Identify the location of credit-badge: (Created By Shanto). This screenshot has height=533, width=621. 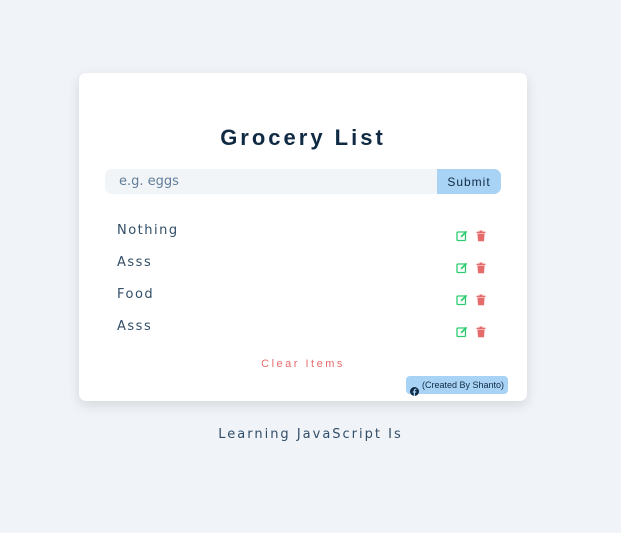
(457, 386).